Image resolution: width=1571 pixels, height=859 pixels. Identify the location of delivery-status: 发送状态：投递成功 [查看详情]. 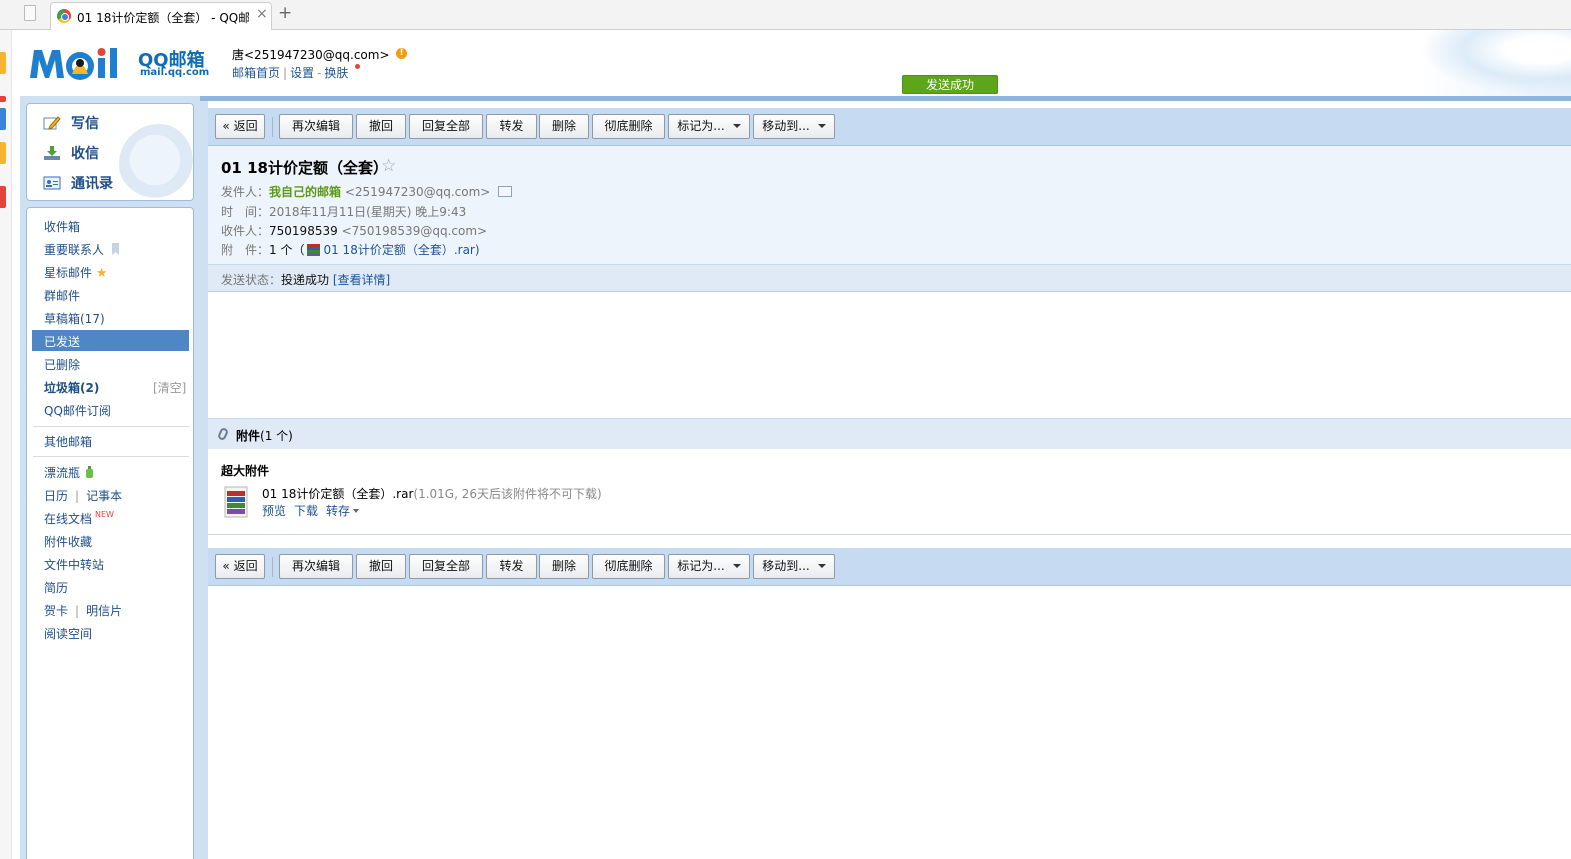
(305, 279).